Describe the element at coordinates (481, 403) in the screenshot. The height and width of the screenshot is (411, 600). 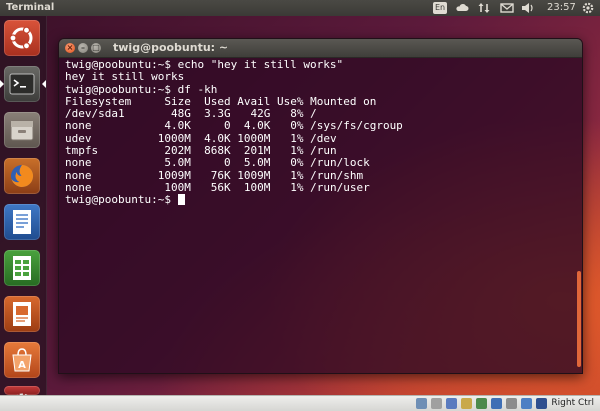
I see `network-adapter-icon` at that location.